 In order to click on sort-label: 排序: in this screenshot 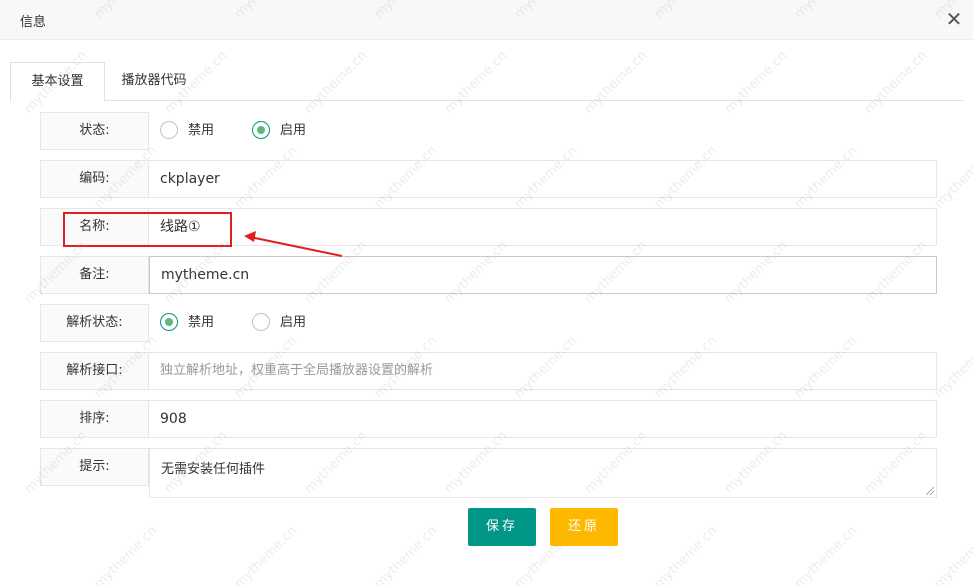, I will do `click(94, 419)`.